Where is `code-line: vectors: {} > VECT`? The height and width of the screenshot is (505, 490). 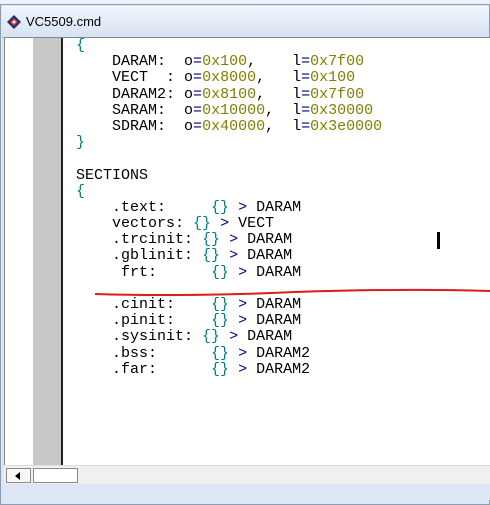
code-line: vectors: {} > VECT is located at coordinates (229, 224).